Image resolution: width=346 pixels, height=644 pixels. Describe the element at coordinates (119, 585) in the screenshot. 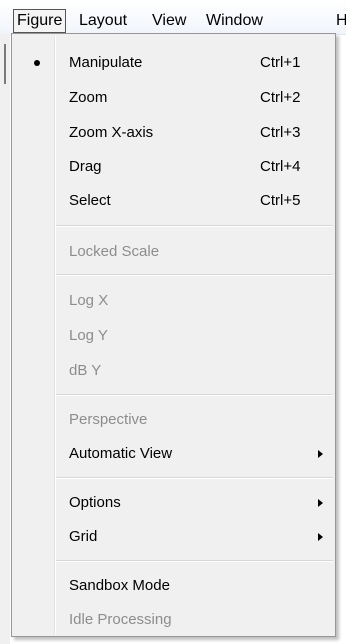

I see `menu-item-label: Sandbox Mode` at that location.